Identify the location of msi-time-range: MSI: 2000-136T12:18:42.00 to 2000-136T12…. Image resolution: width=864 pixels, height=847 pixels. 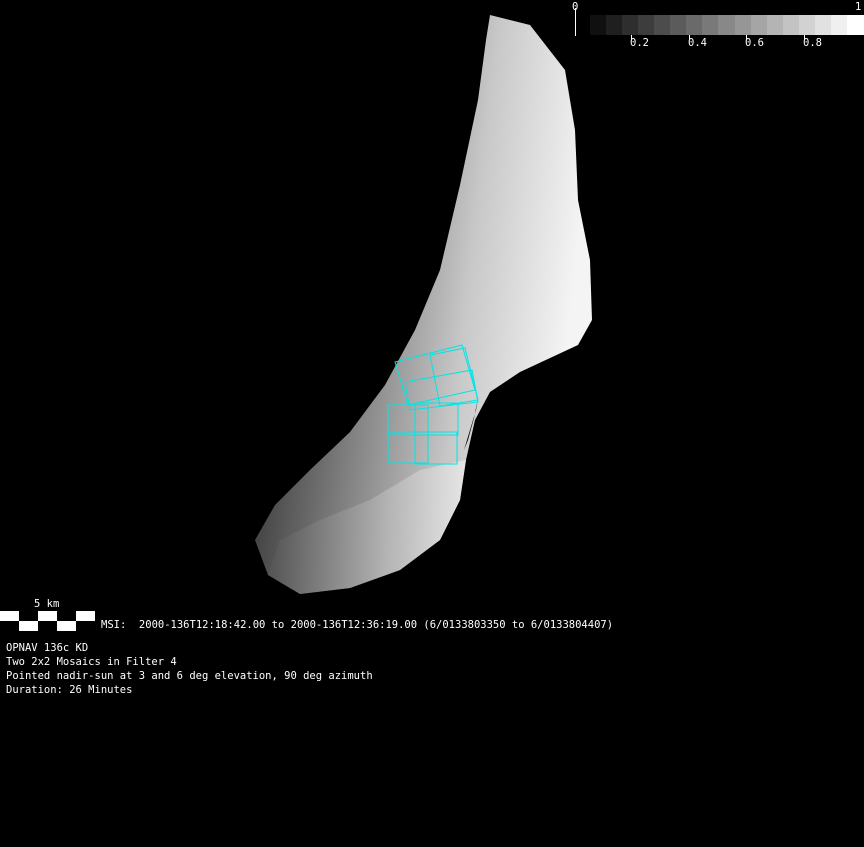
(357, 625).